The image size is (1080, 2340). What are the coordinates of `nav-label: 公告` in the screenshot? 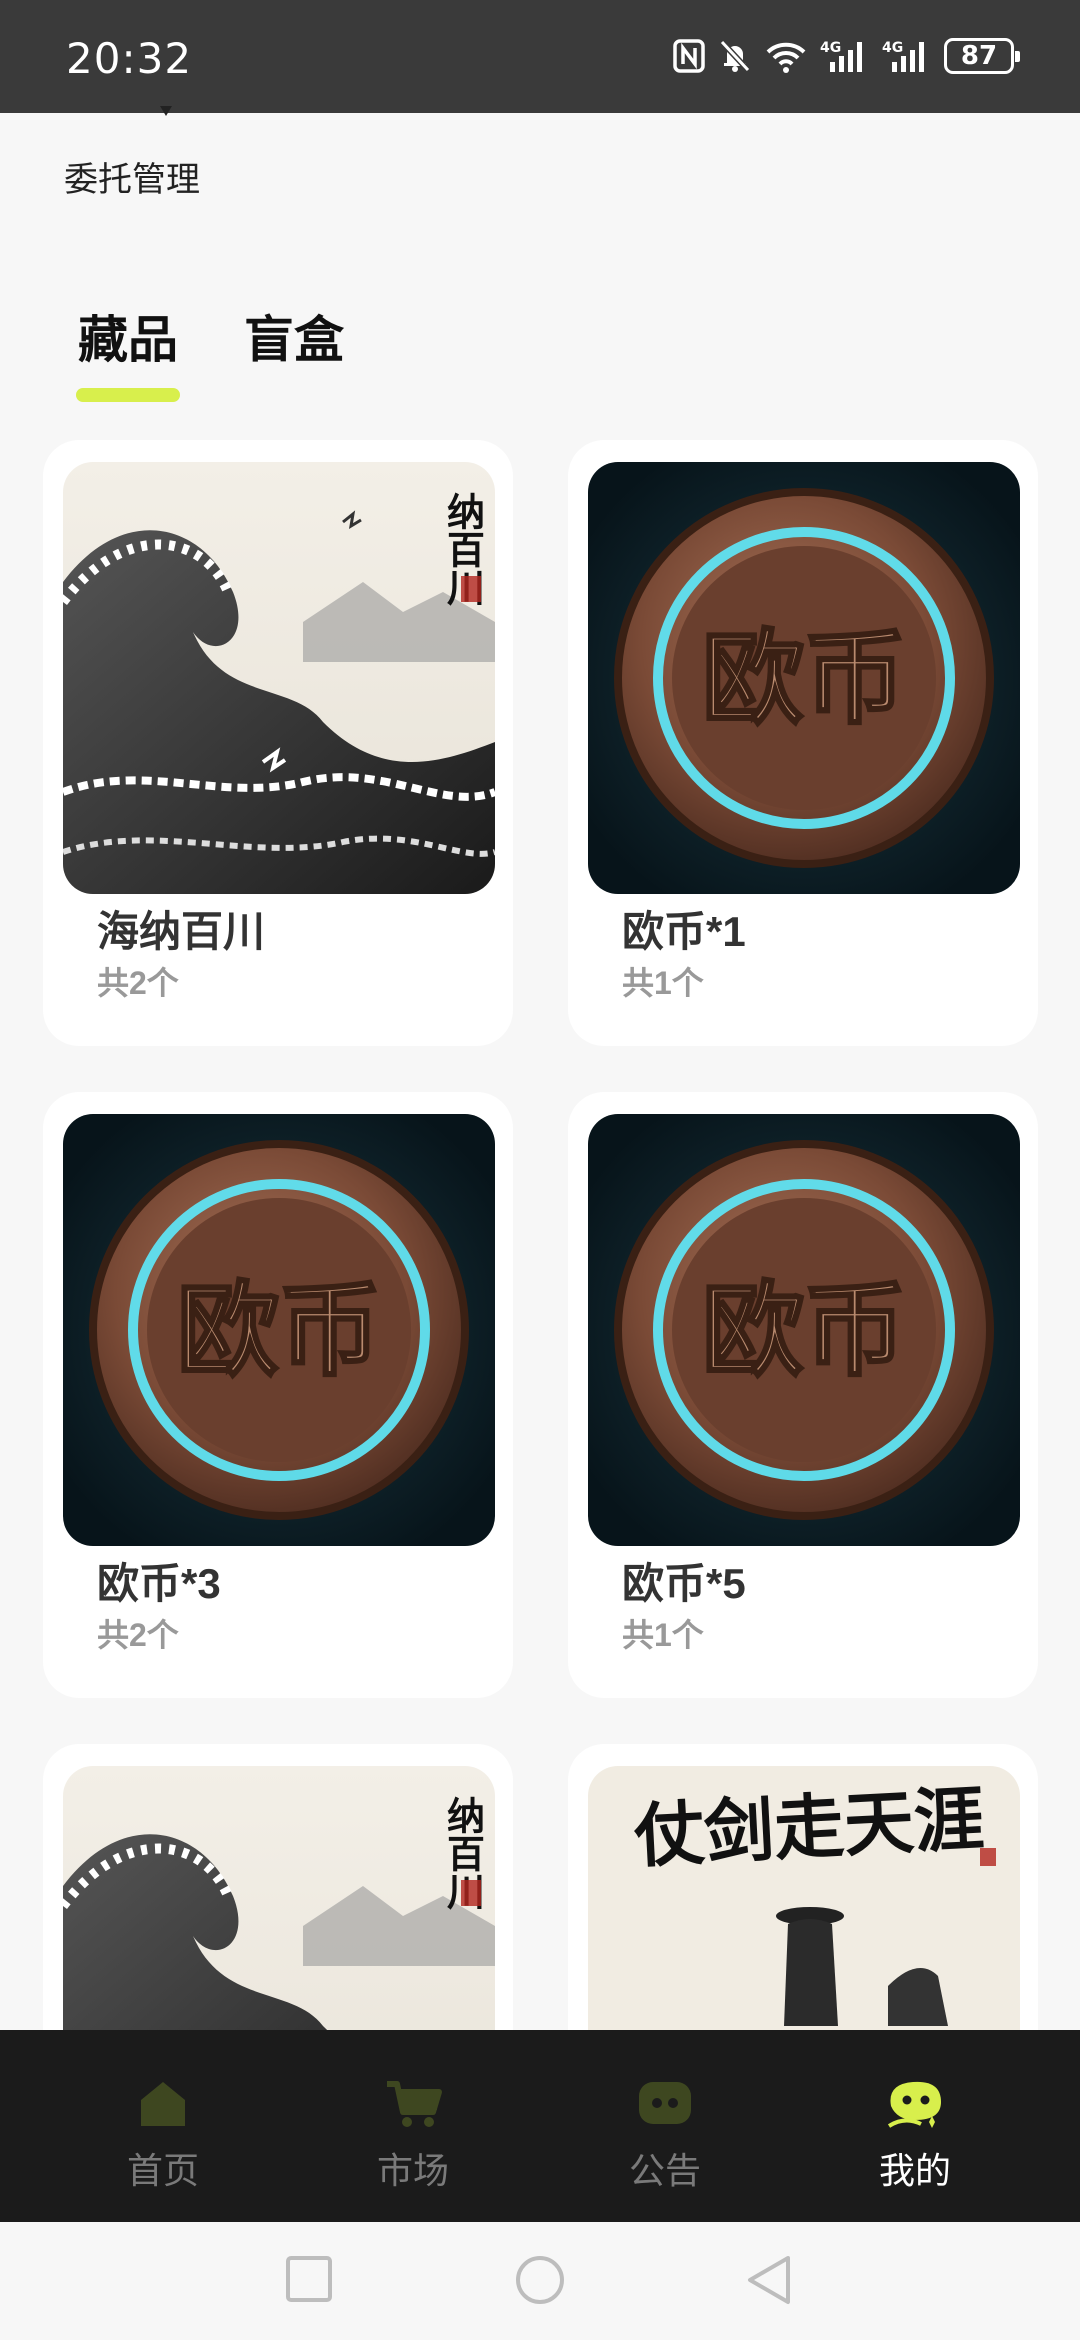 It's located at (664, 2170).